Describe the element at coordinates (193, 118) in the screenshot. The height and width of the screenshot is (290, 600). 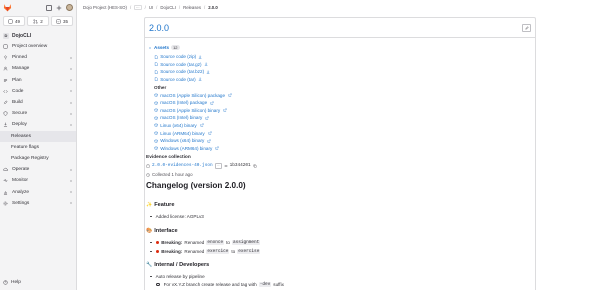
I see `other-asset-link: macOS (Intel) binary` at that location.